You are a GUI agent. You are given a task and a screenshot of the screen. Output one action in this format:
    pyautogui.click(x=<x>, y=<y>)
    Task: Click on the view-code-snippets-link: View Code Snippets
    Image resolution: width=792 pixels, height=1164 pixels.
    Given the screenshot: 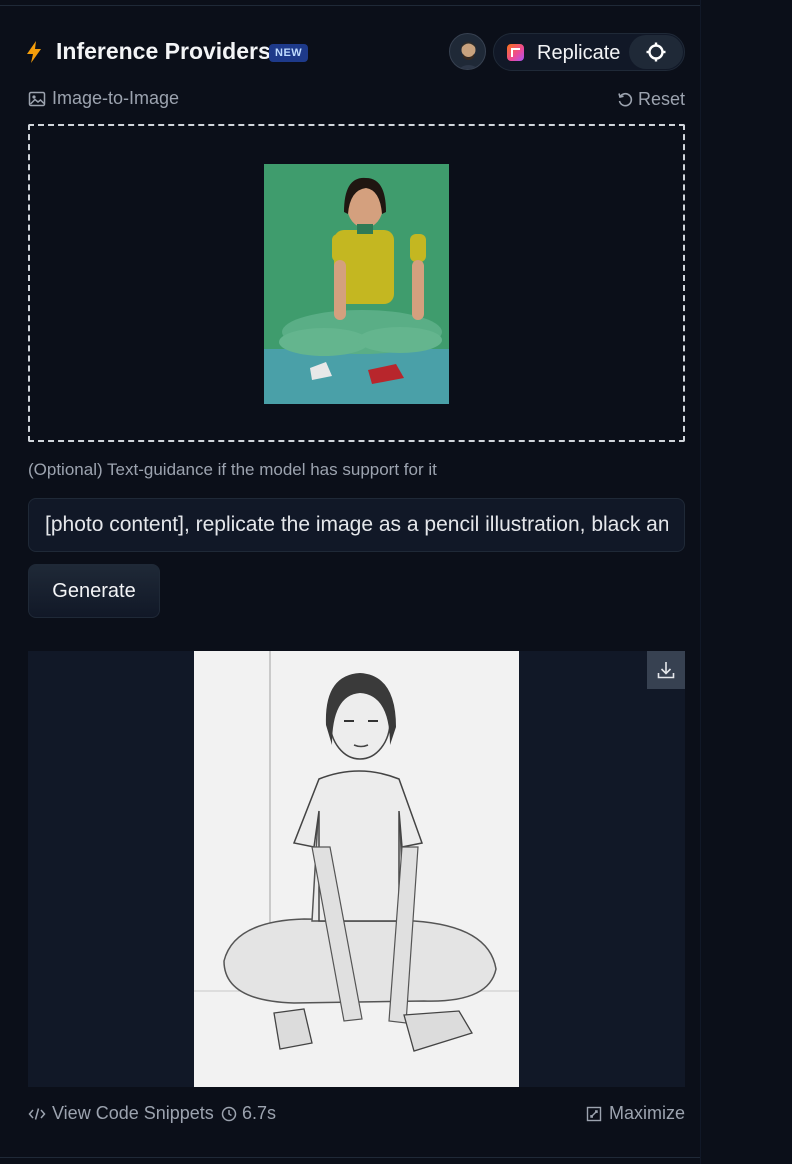 What is the action you would take?
    pyautogui.click(x=121, y=1113)
    